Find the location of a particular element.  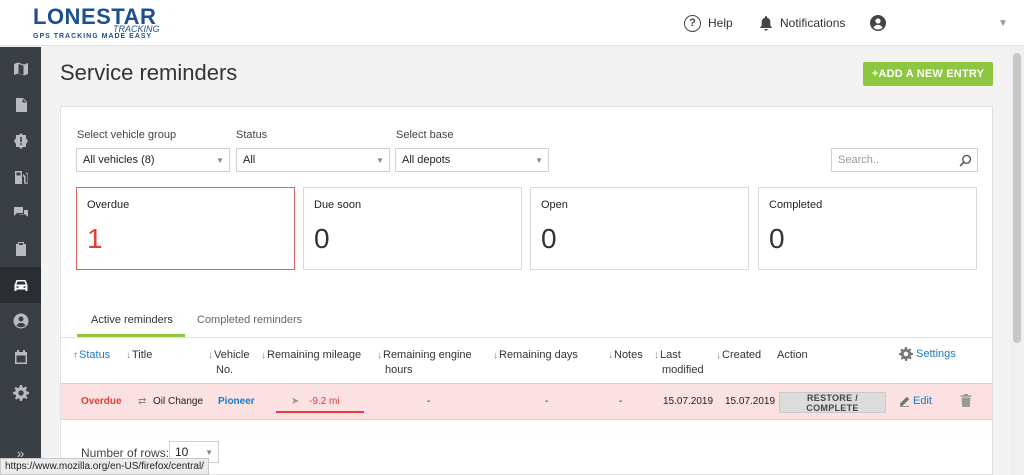

sidebar-item-documents is located at coordinates (20, 105).